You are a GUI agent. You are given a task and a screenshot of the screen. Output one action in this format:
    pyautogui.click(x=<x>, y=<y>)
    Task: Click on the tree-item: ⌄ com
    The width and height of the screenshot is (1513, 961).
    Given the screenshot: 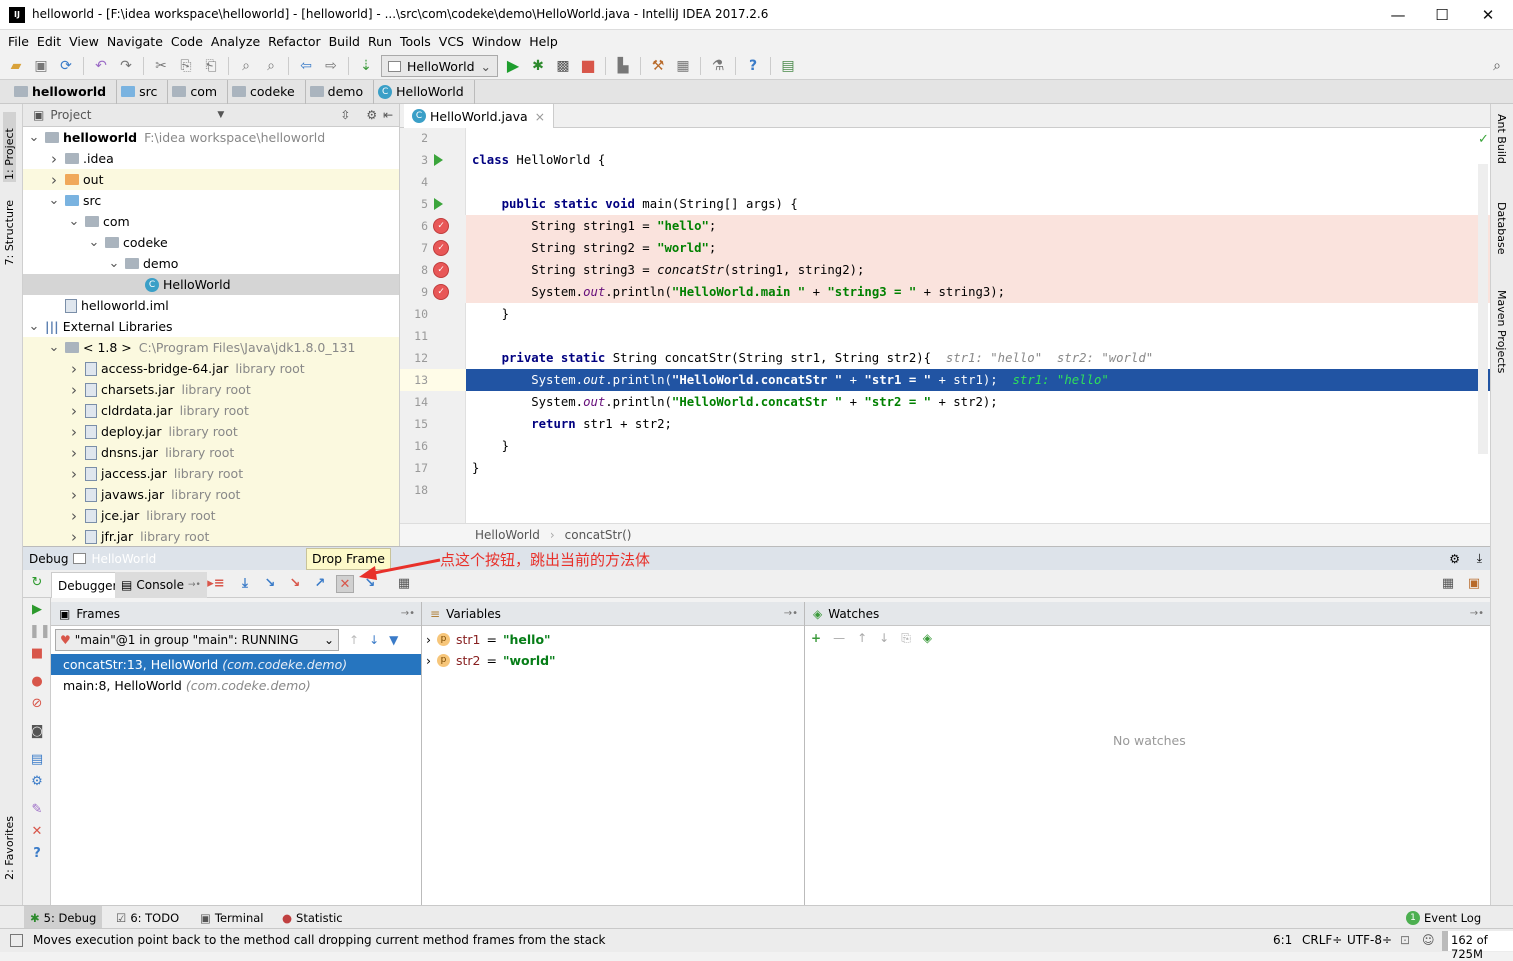 What is the action you would take?
    pyautogui.click(x=211, y=221)
    